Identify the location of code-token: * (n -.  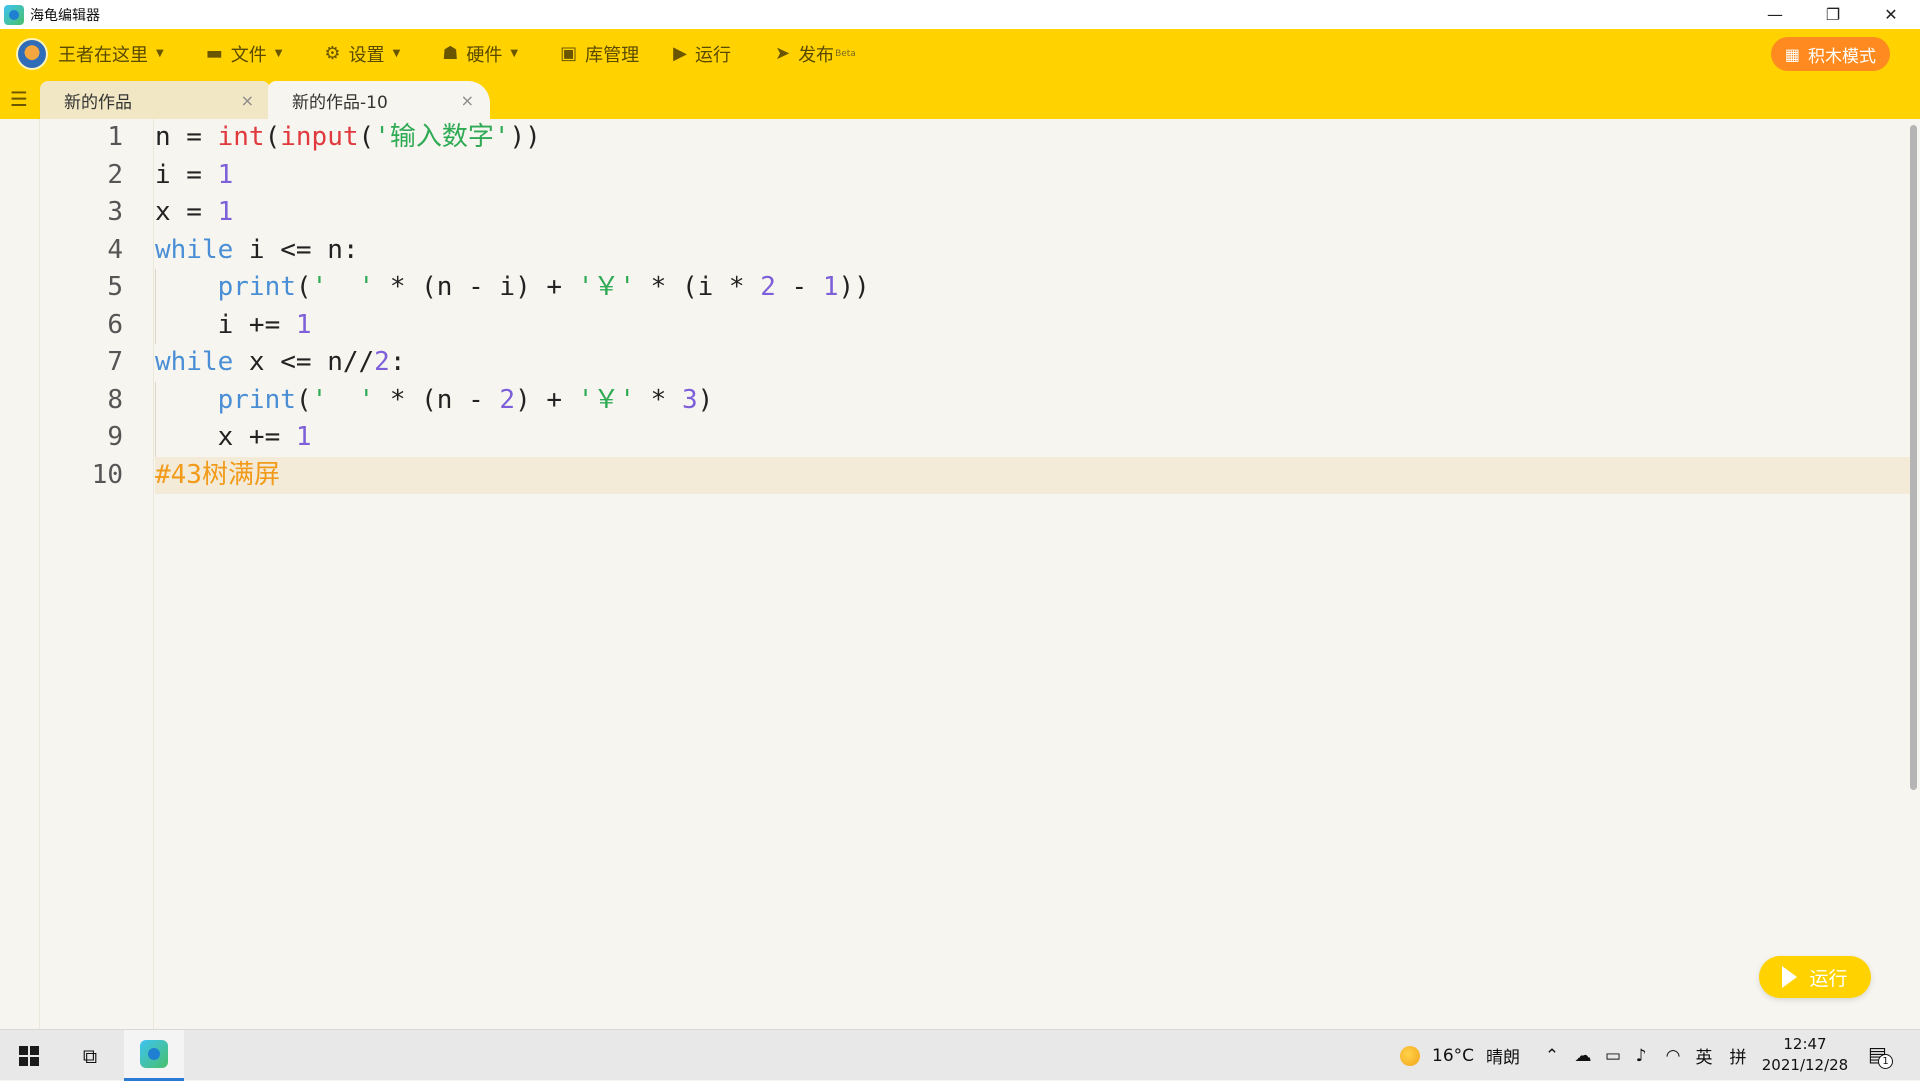
(437, 399).